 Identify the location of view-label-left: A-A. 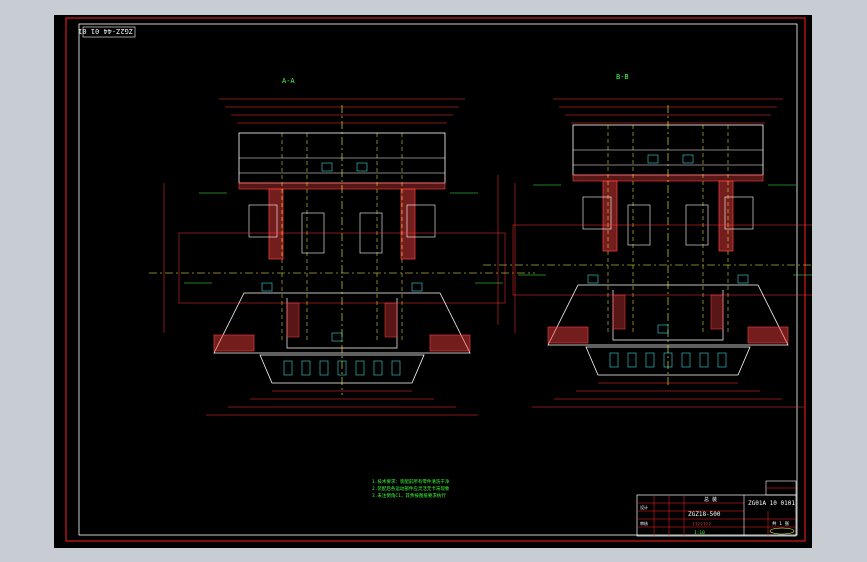
(288, 81).